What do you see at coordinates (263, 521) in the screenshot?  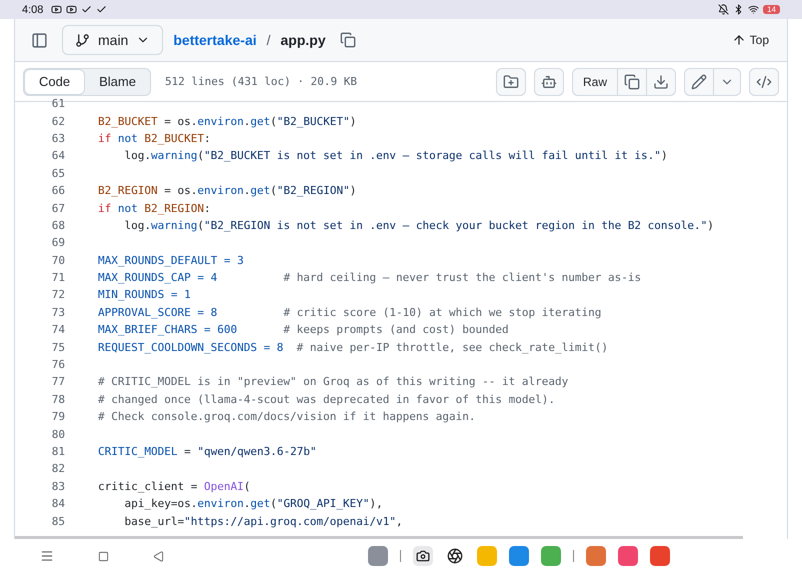 I see `code-line: base_url="https://api.groq.com/openai/v1",` at bounding box center [263, 521].